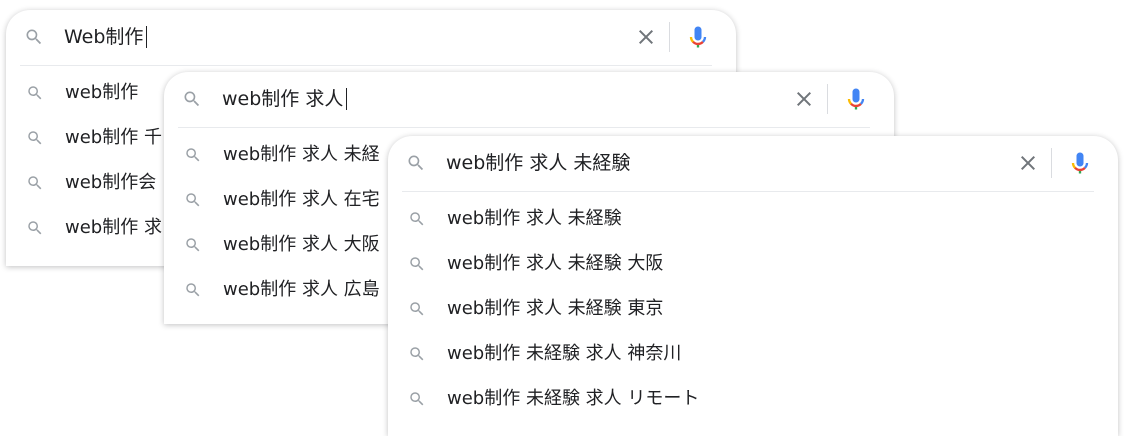 This screenshot has height=436, width=1128. I want to click on search-input: web制作 求人 未経験, so click(538, 163).